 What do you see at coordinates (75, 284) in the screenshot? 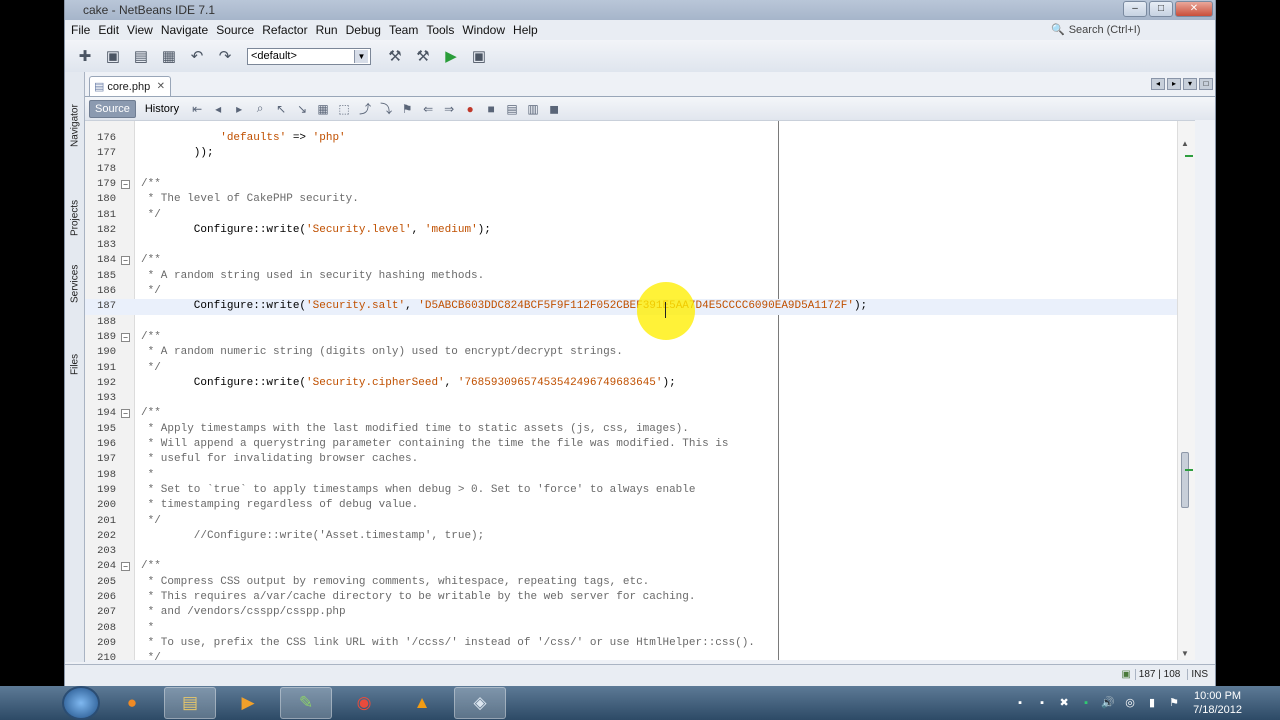
I see `side-tab-services: Services` at bounding box center [75, 284].